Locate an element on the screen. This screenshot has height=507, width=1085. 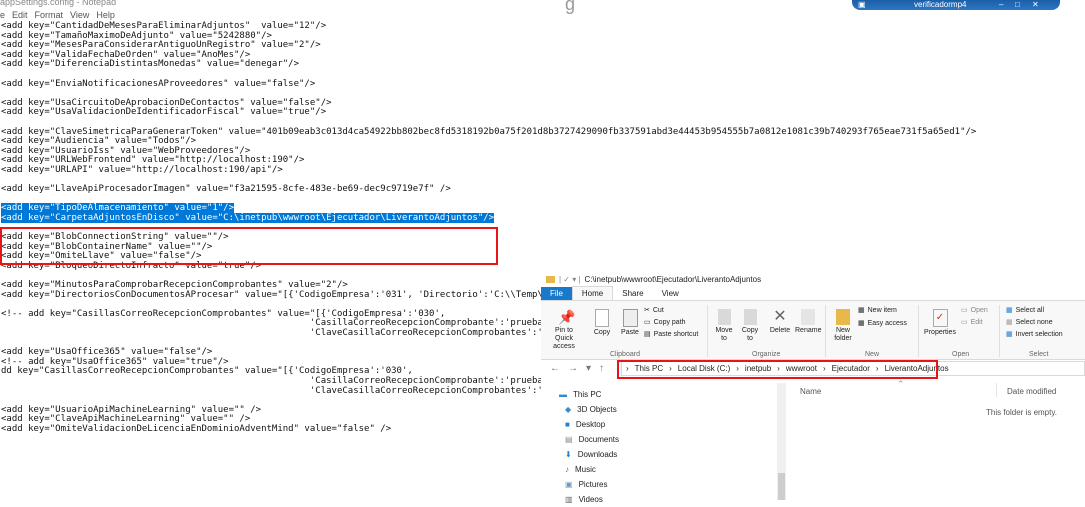
paste-button: Paste is located at coordinates (630, 323).